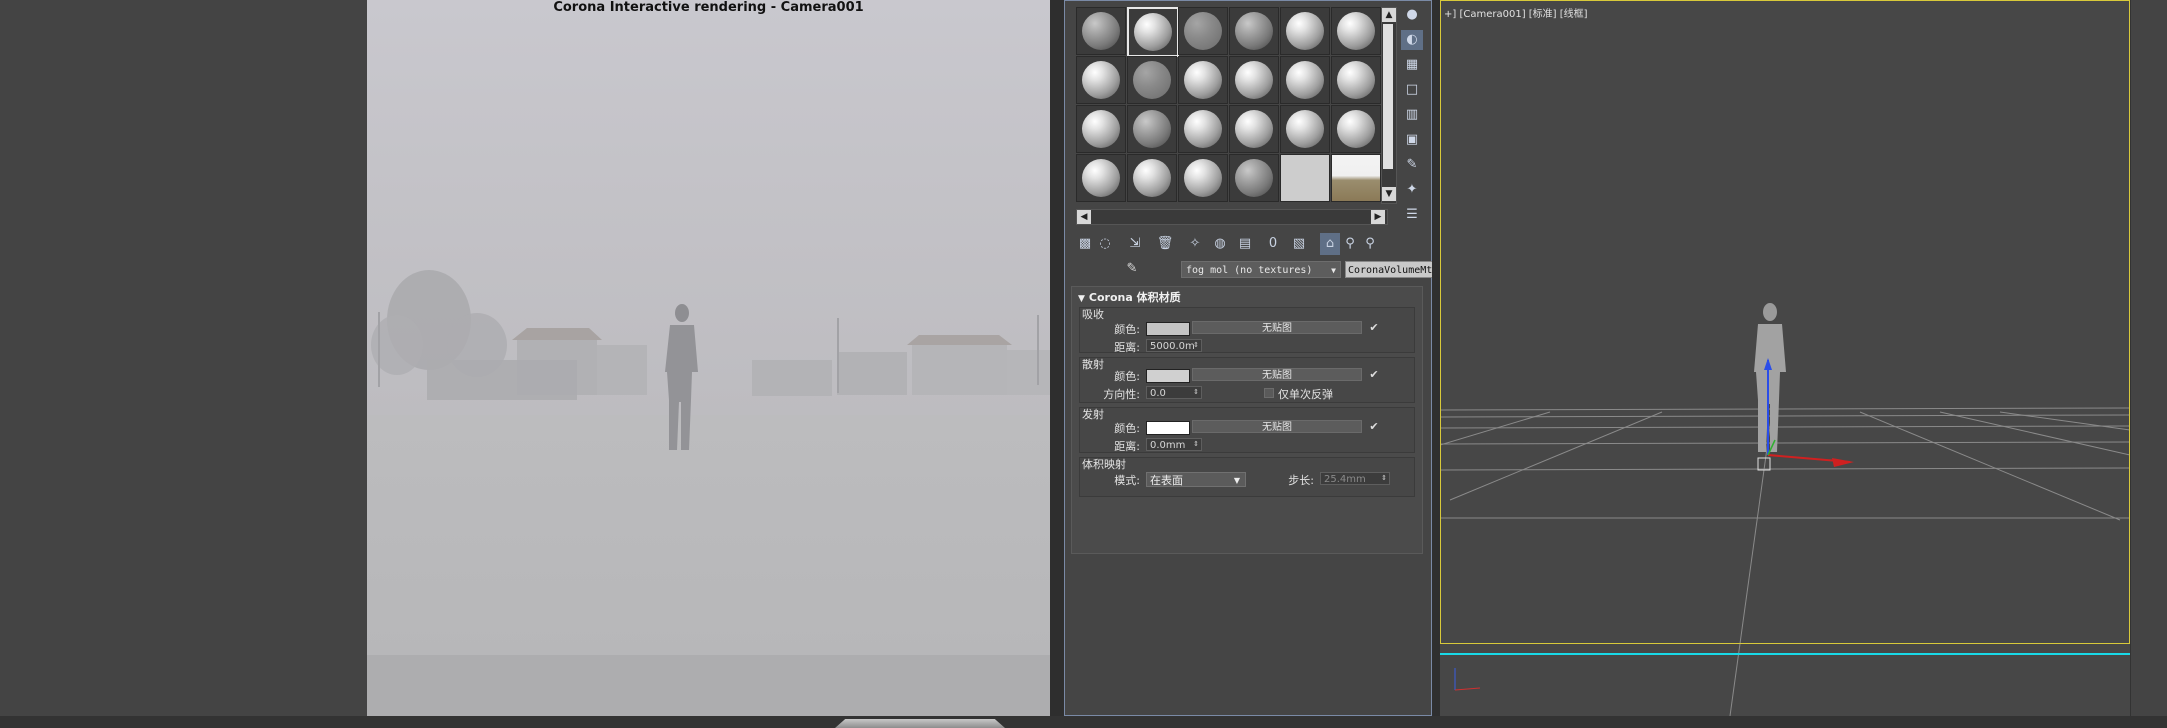 The height and width of the screenshot is (728, 2167). I want to click on backlight-icon: ◐, so click(1412, 40).